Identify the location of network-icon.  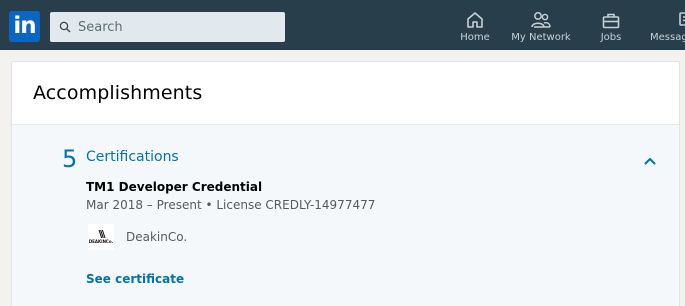
(541, 20).